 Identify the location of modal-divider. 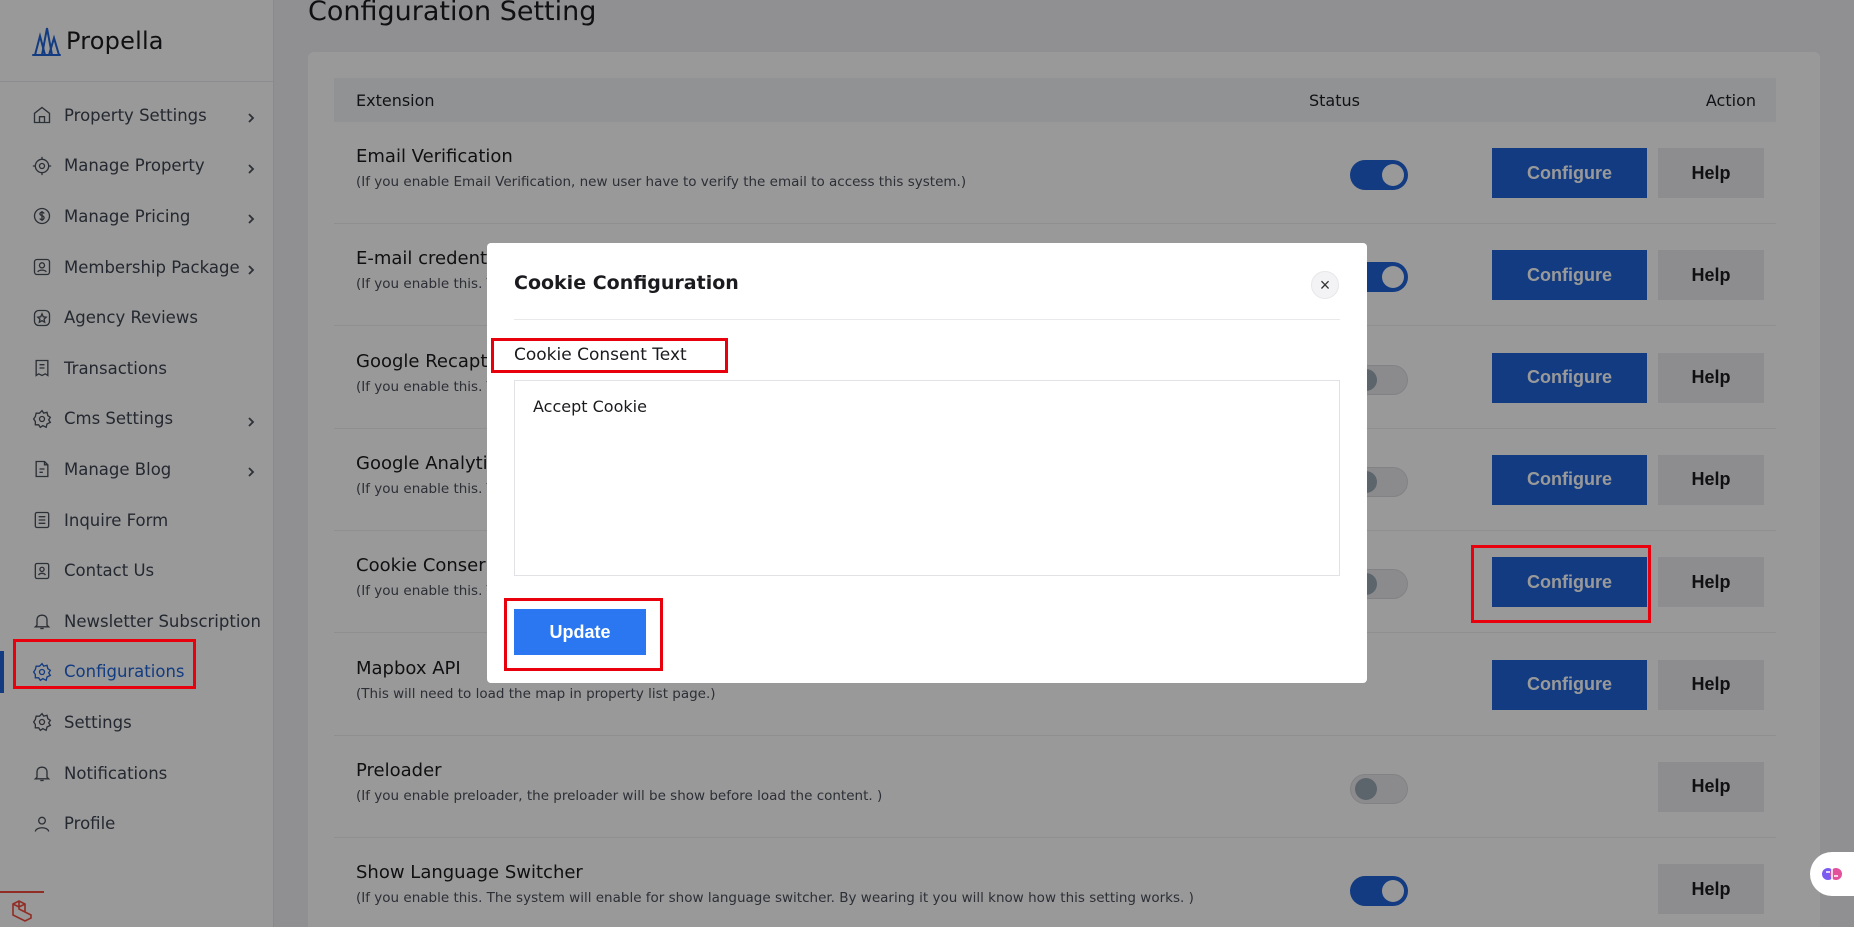
(927, 319).